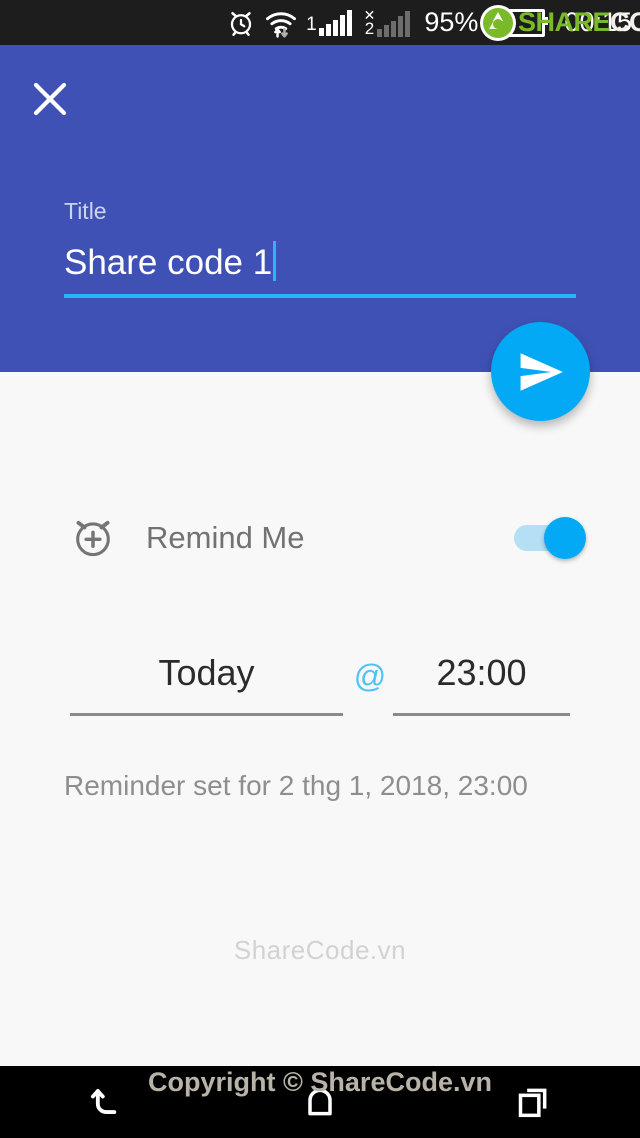 This screenshot has height=1138, width=640. What do you see at coordinates (451, 22) in the screenshot?
I see `battery-percent: 95%` at bounding box center [451, 22].